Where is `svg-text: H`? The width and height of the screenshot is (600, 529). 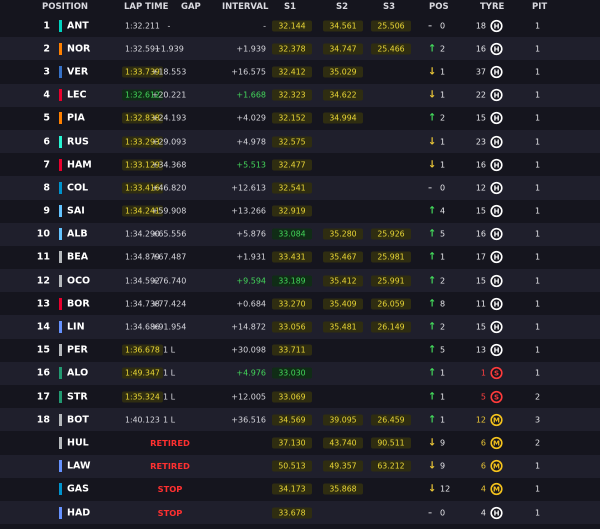
svg-text: H is located at coordinates (497, 188).